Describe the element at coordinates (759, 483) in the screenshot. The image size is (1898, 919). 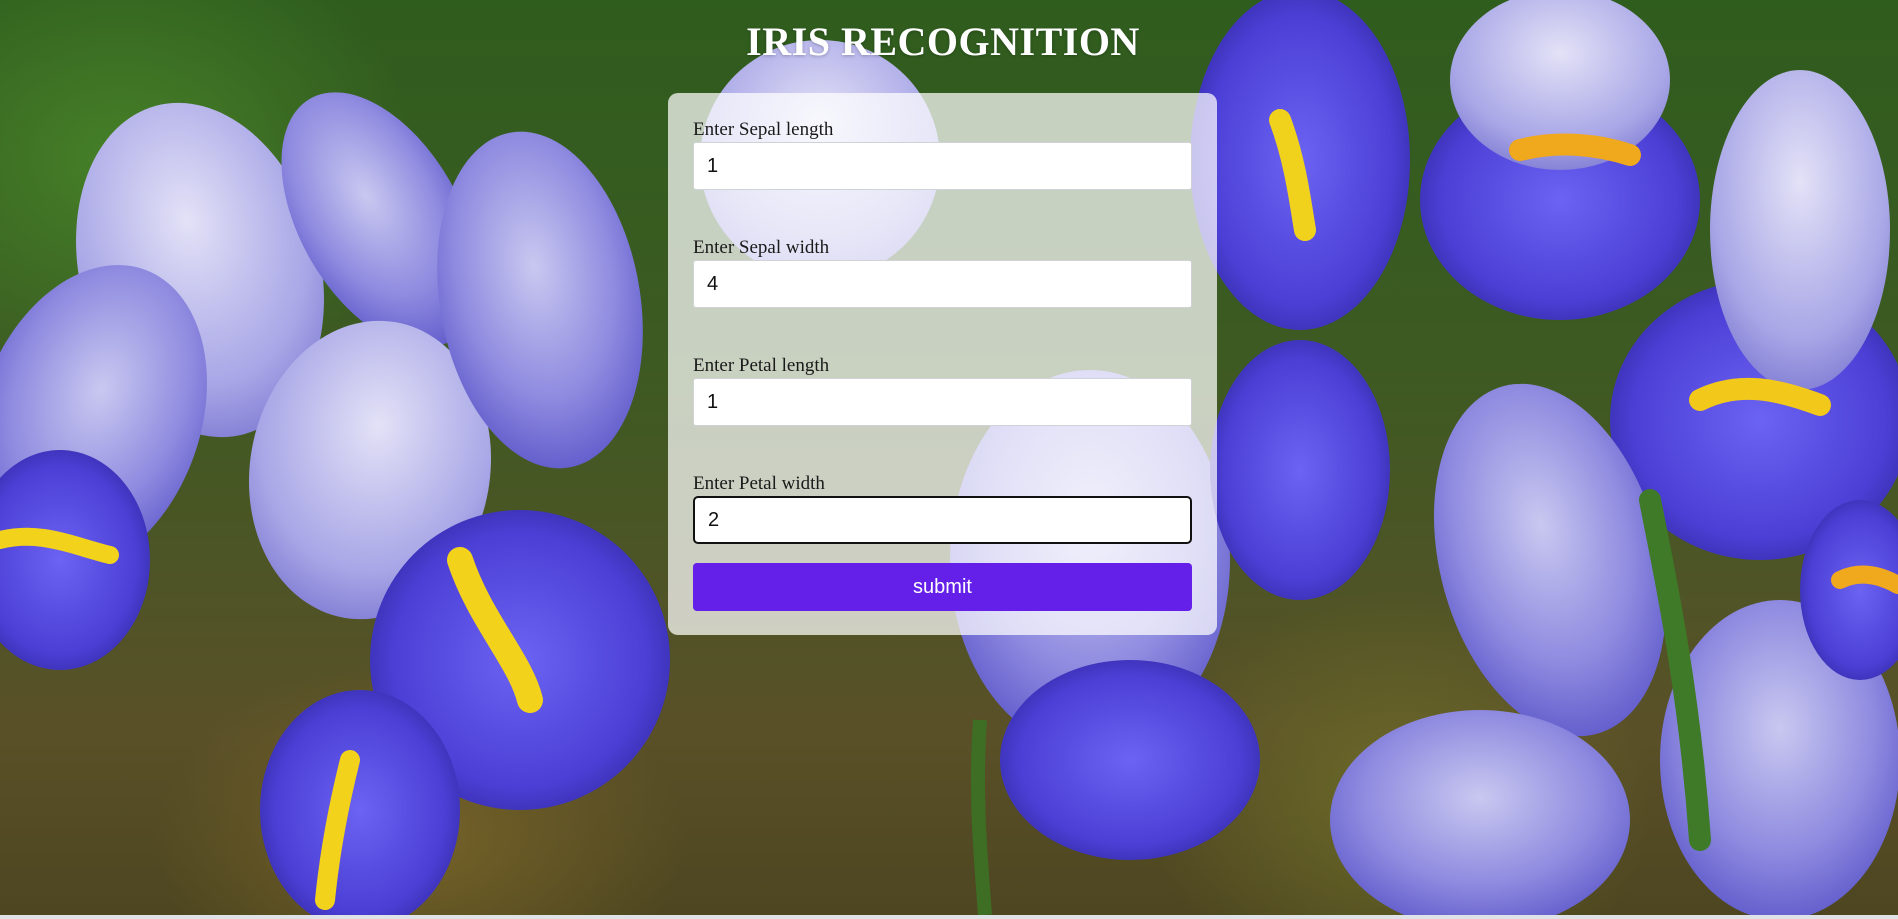
I see `petal-width-label: Enter Petal width` at that location.